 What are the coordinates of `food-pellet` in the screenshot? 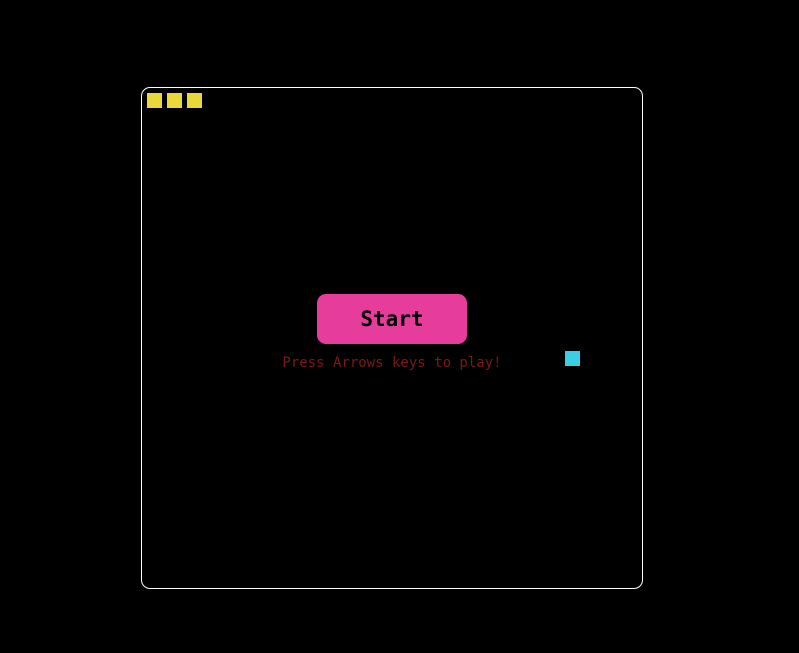 It's located at (572, 358).